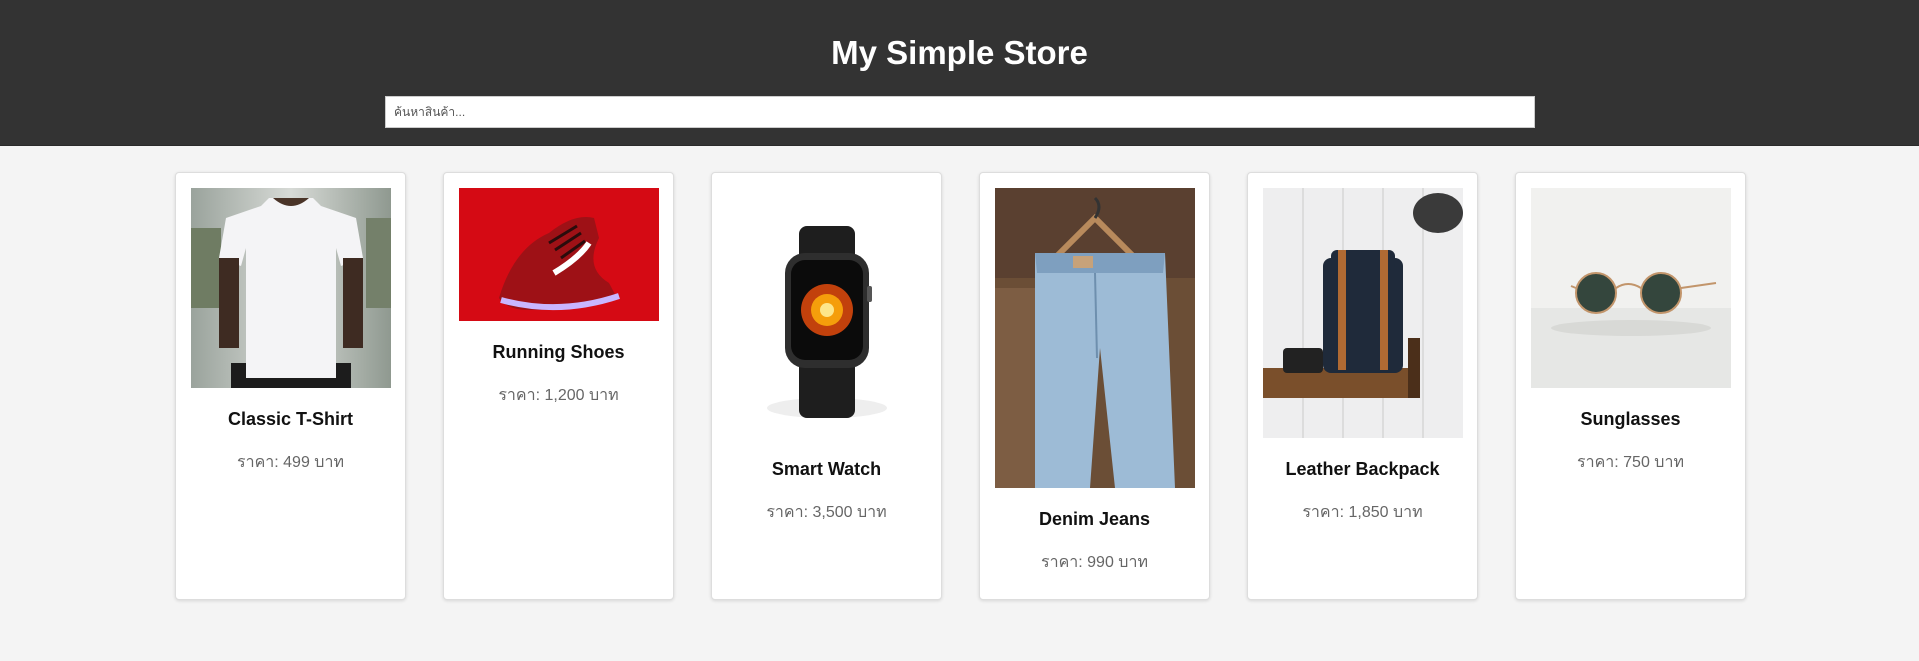 Image resolution: width=1919 pixels, height=661 pixels. What do you see at coordinates (827, 313) in the screenshot?
I see `product-image-smart-watch` at bounding box center [827, 313].